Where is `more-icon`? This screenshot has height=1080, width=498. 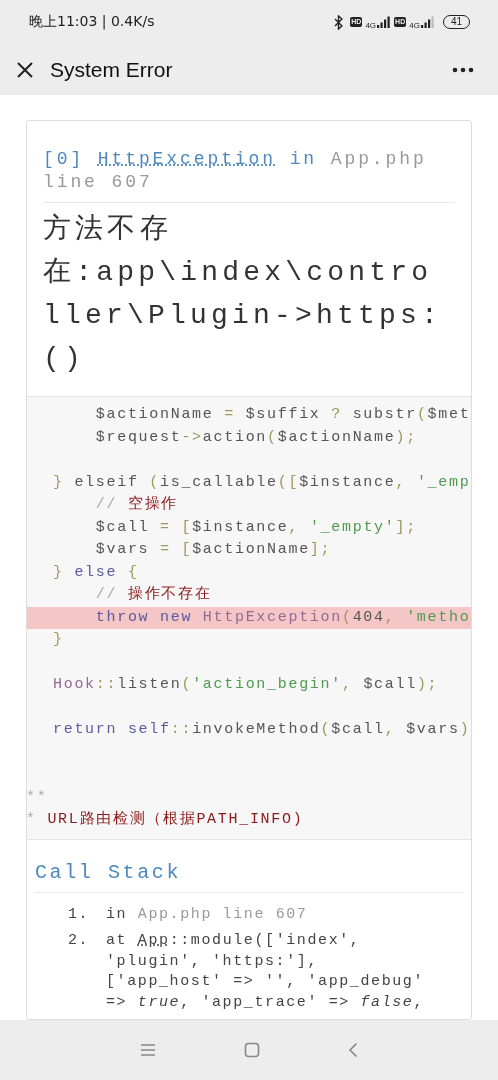 more-icon is located at coordinates (463, 69).